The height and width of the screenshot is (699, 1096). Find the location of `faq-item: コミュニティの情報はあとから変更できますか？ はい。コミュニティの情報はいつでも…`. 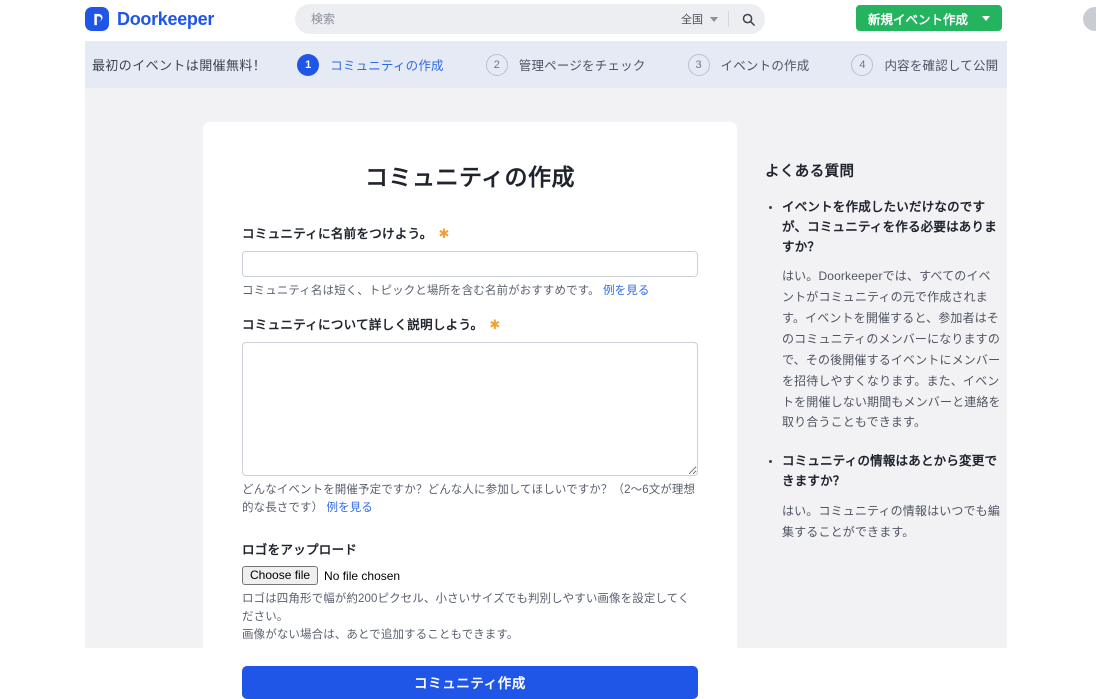

faq-item: コミュニティの情報はあとから変更できますか？ はい。コミュニティの情報はいつでも… is located at coordinates (891, 497).